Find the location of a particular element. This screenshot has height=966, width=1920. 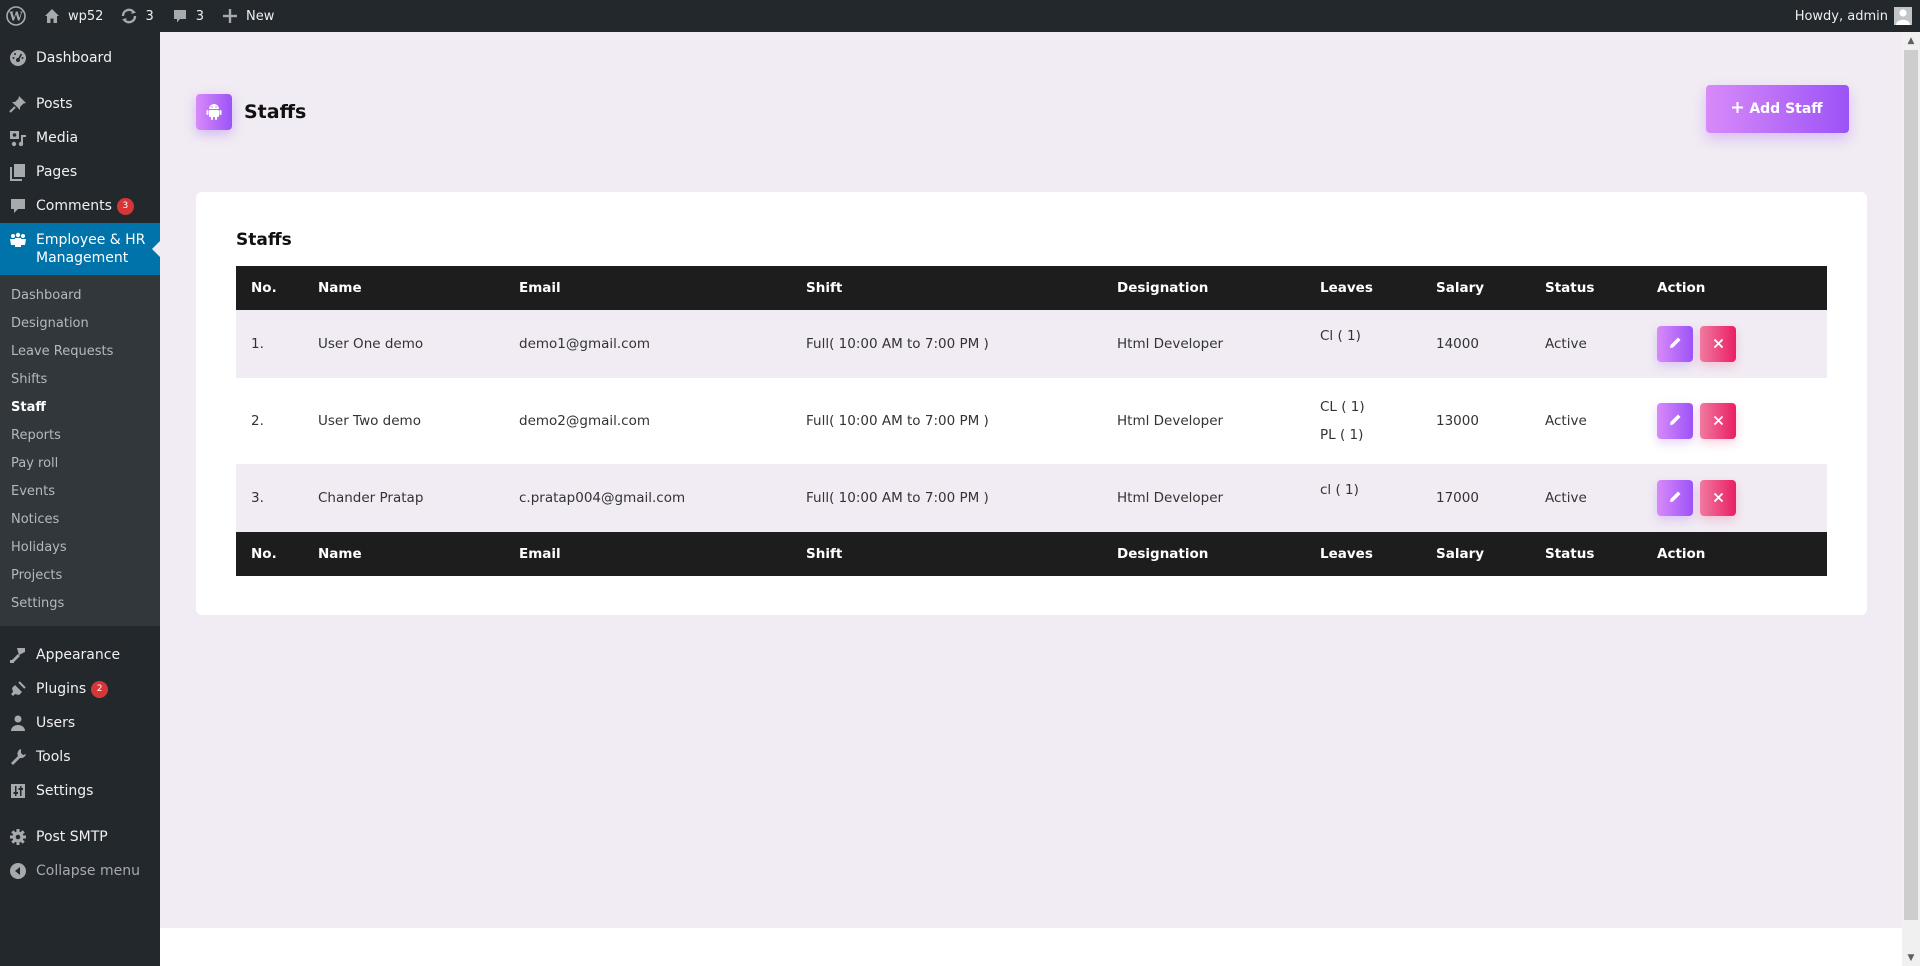

leave-entry: PL ( 1) is located at coordinates (1342, 435).